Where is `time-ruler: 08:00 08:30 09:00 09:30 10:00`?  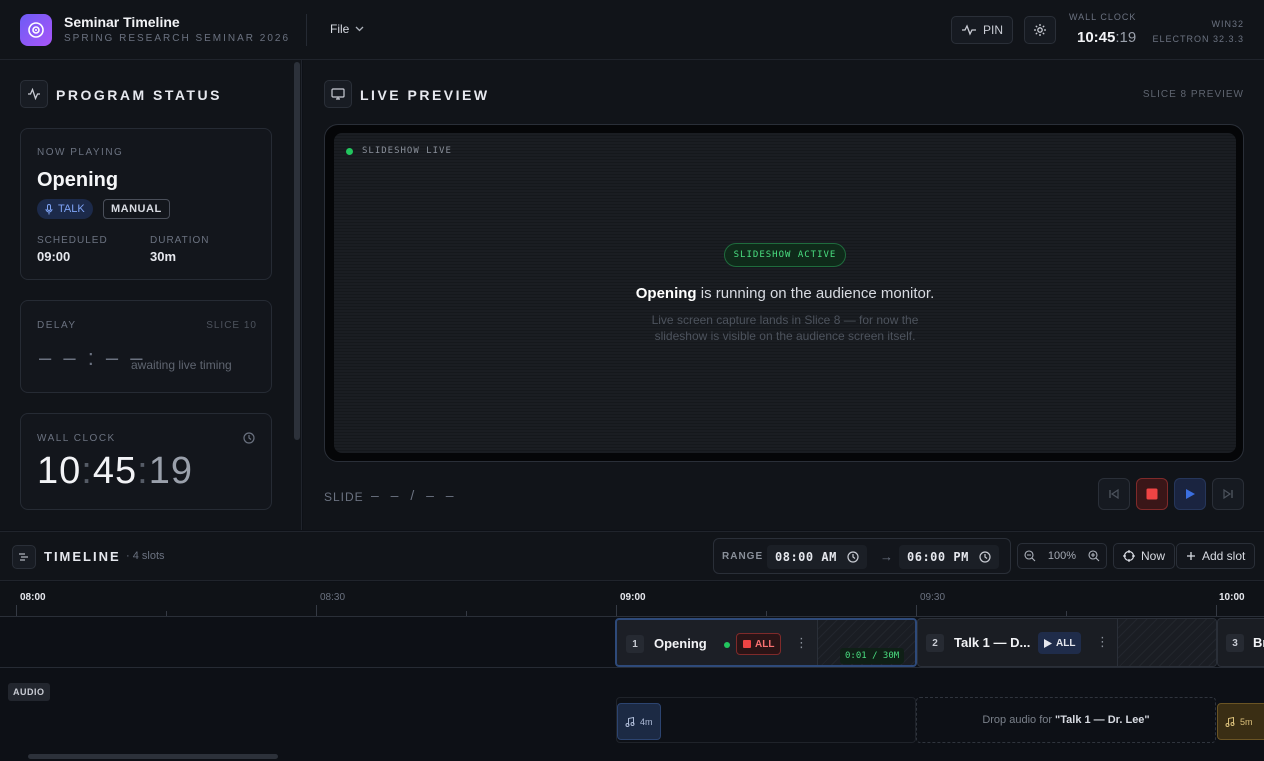 time-ruler: 08:00 08:30 09:00 09:30 10:00 is located at coordinates (632, 599).